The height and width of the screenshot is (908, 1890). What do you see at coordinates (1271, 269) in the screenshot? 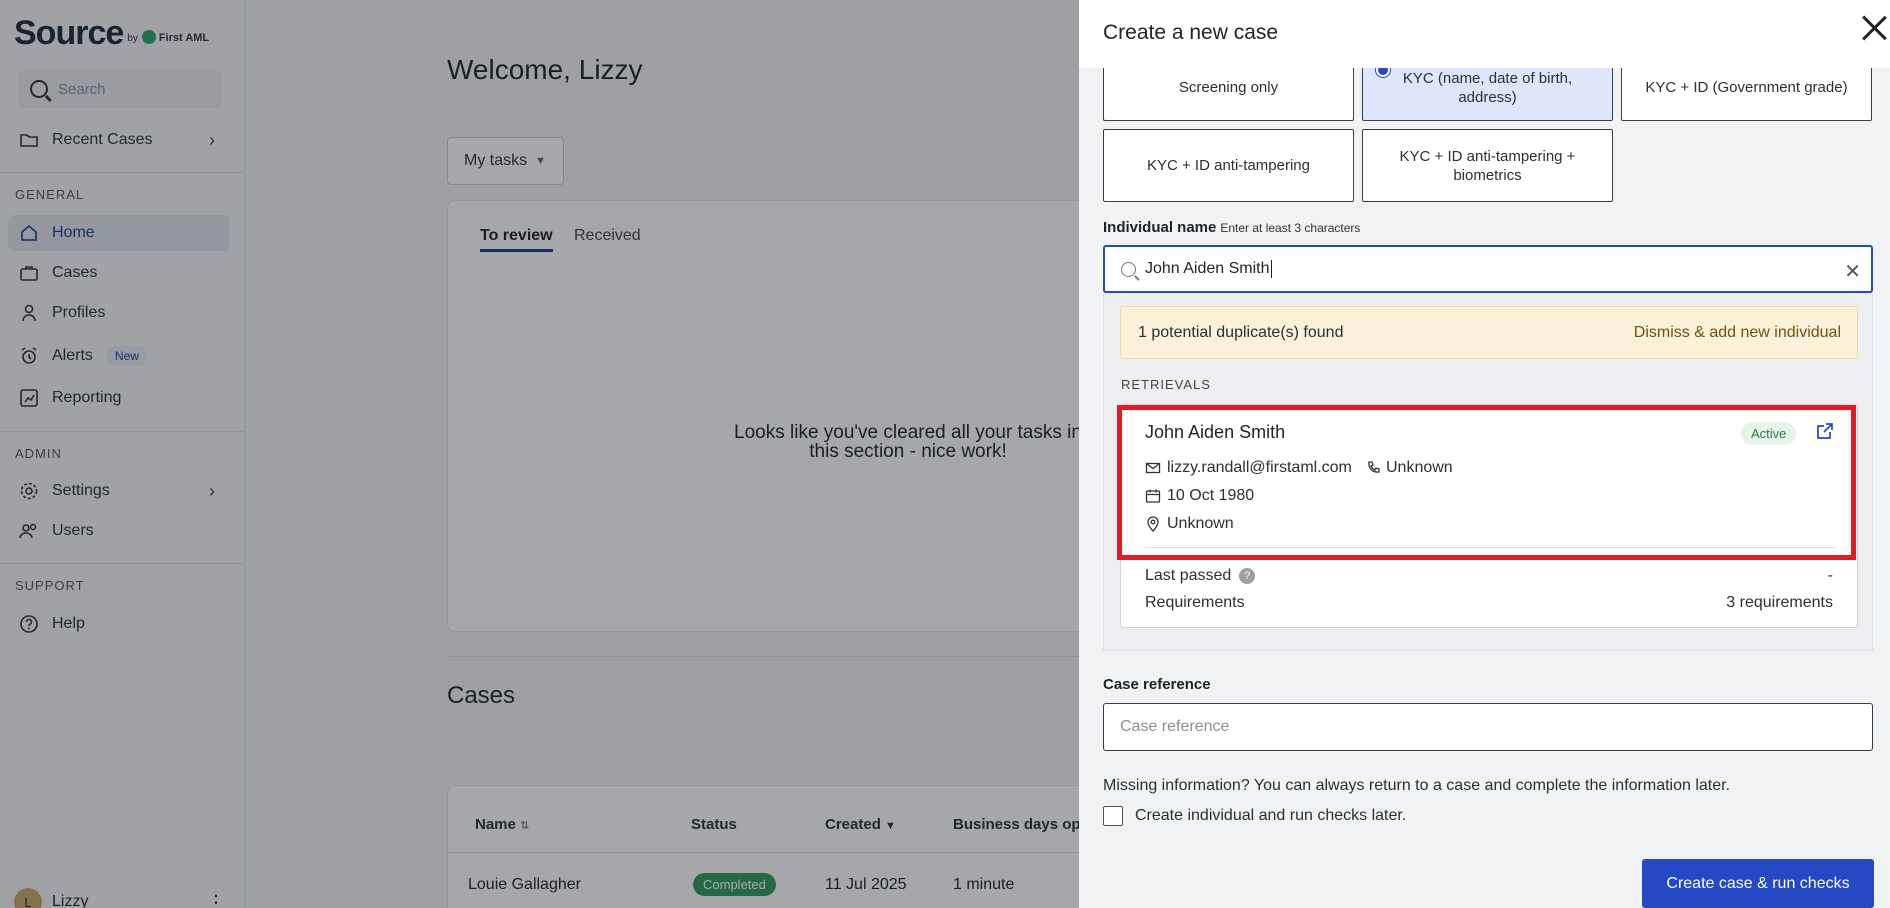
I see `text-cursor` at bounding box center [1271, 269].